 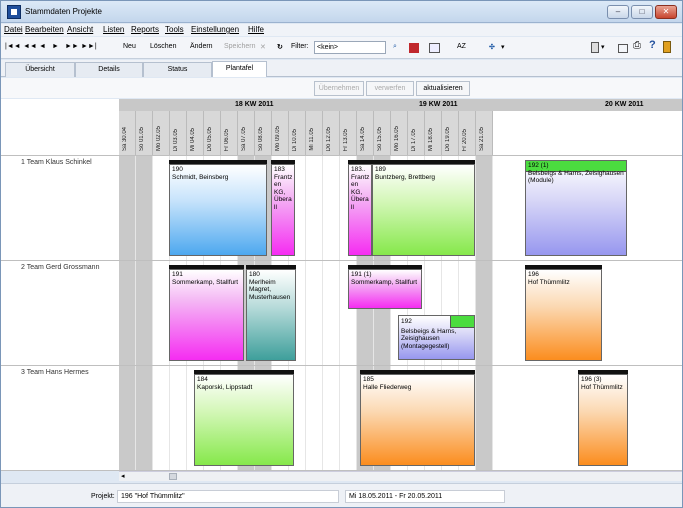 What do you see at coordinates (113, 29) in the screenshot?
I see `menu-listen: Listen` at bounding box center [113, 29].